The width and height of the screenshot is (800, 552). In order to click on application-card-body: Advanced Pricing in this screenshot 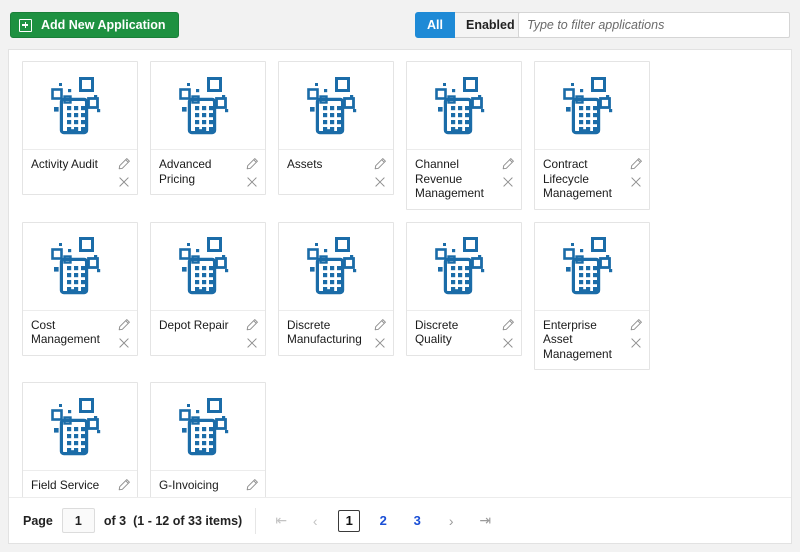, I will do `click(208, 172)`.